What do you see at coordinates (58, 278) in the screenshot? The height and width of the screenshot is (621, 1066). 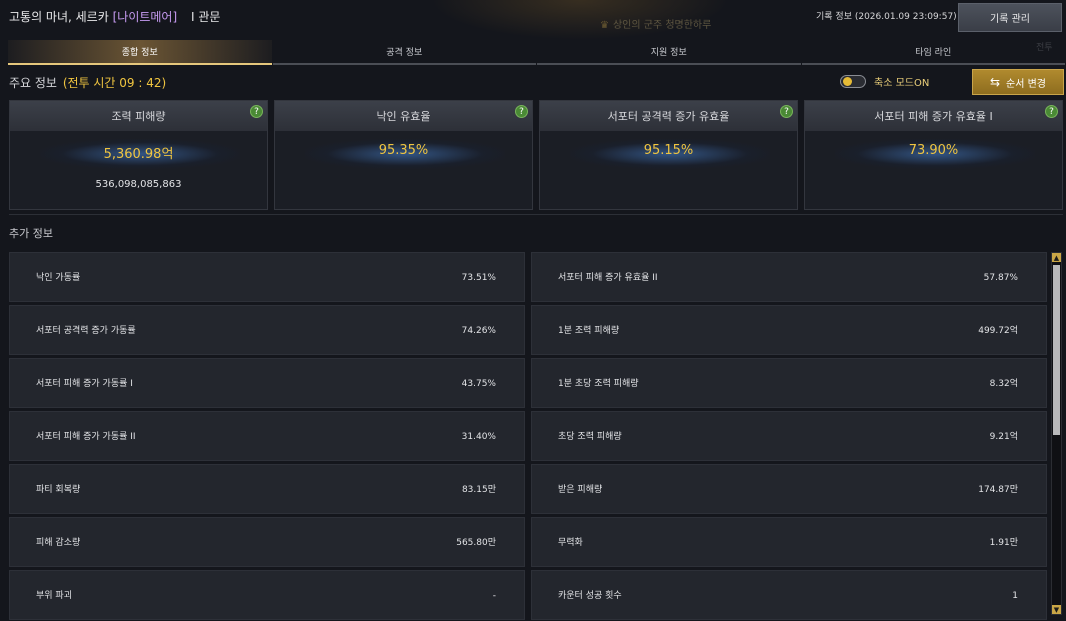 I see `info-label: 낙인 가동률` at bounding box center [58, 278].